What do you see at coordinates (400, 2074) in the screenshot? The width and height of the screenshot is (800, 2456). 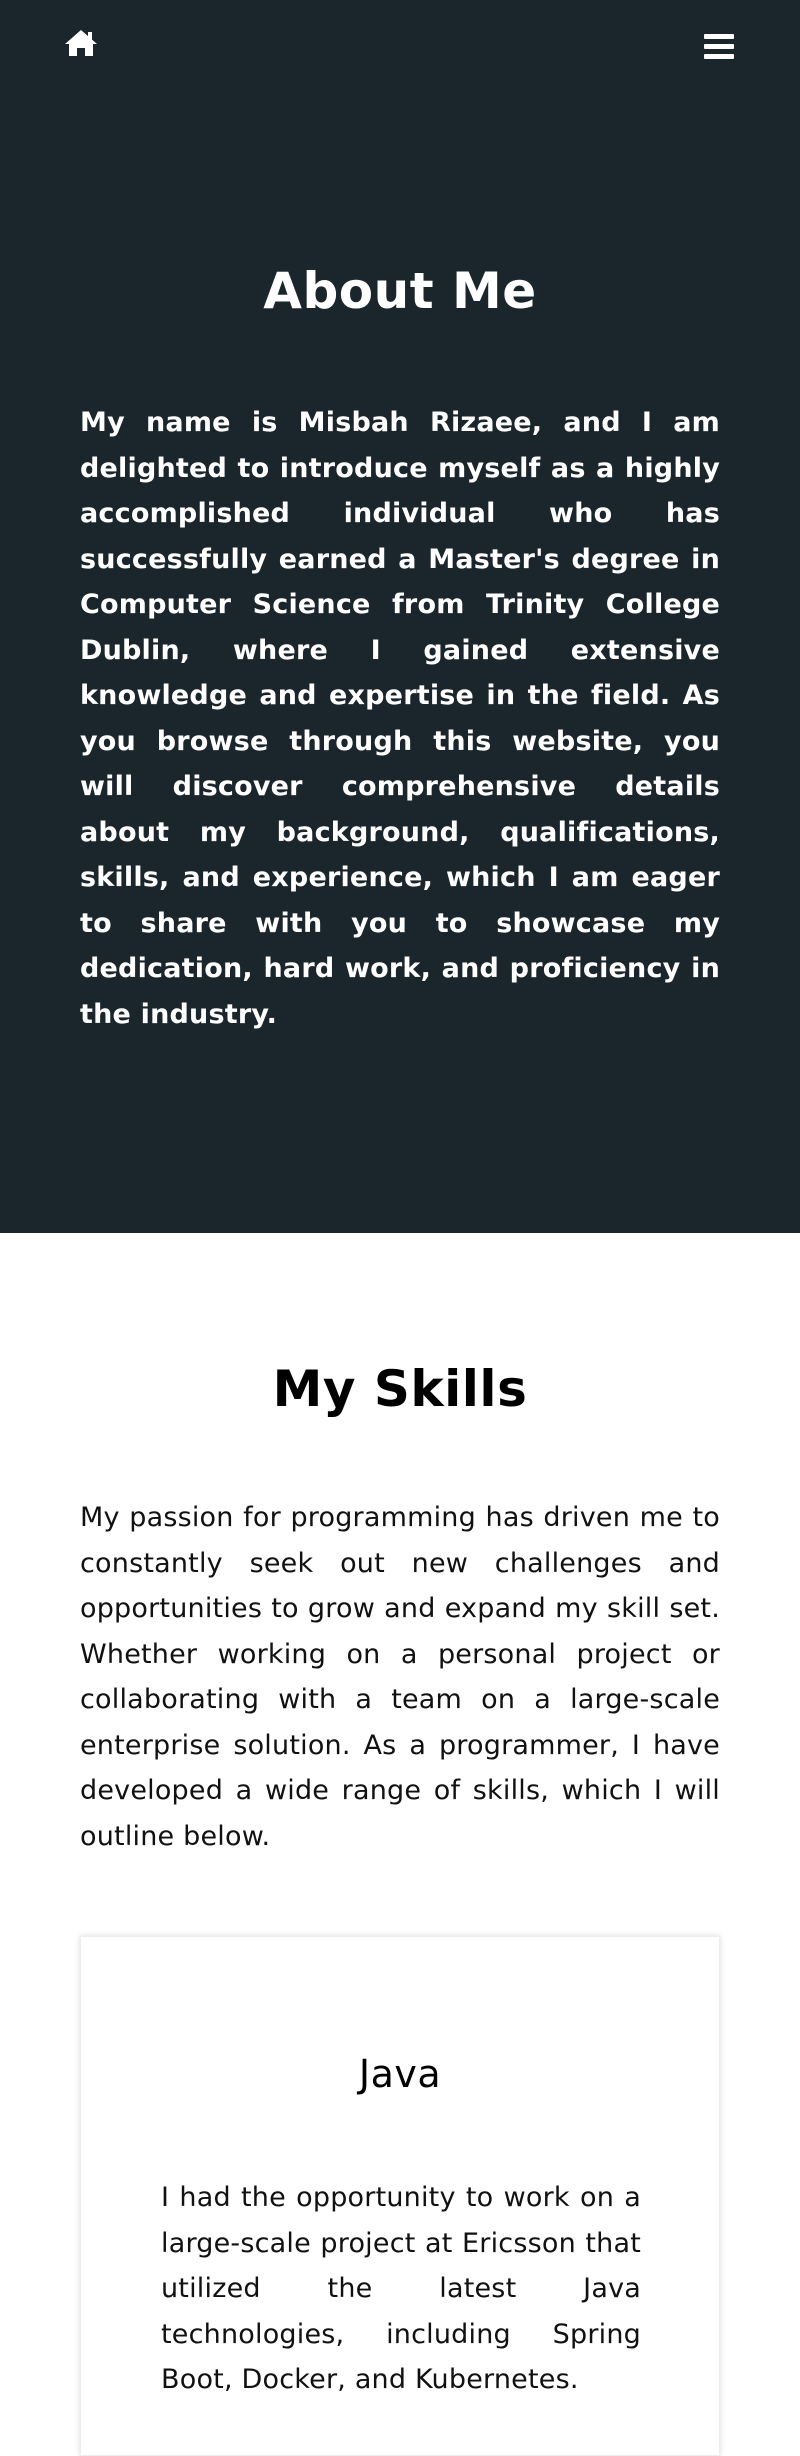 I see `skill-card-title: Java` at bounding box center [400, 2074].